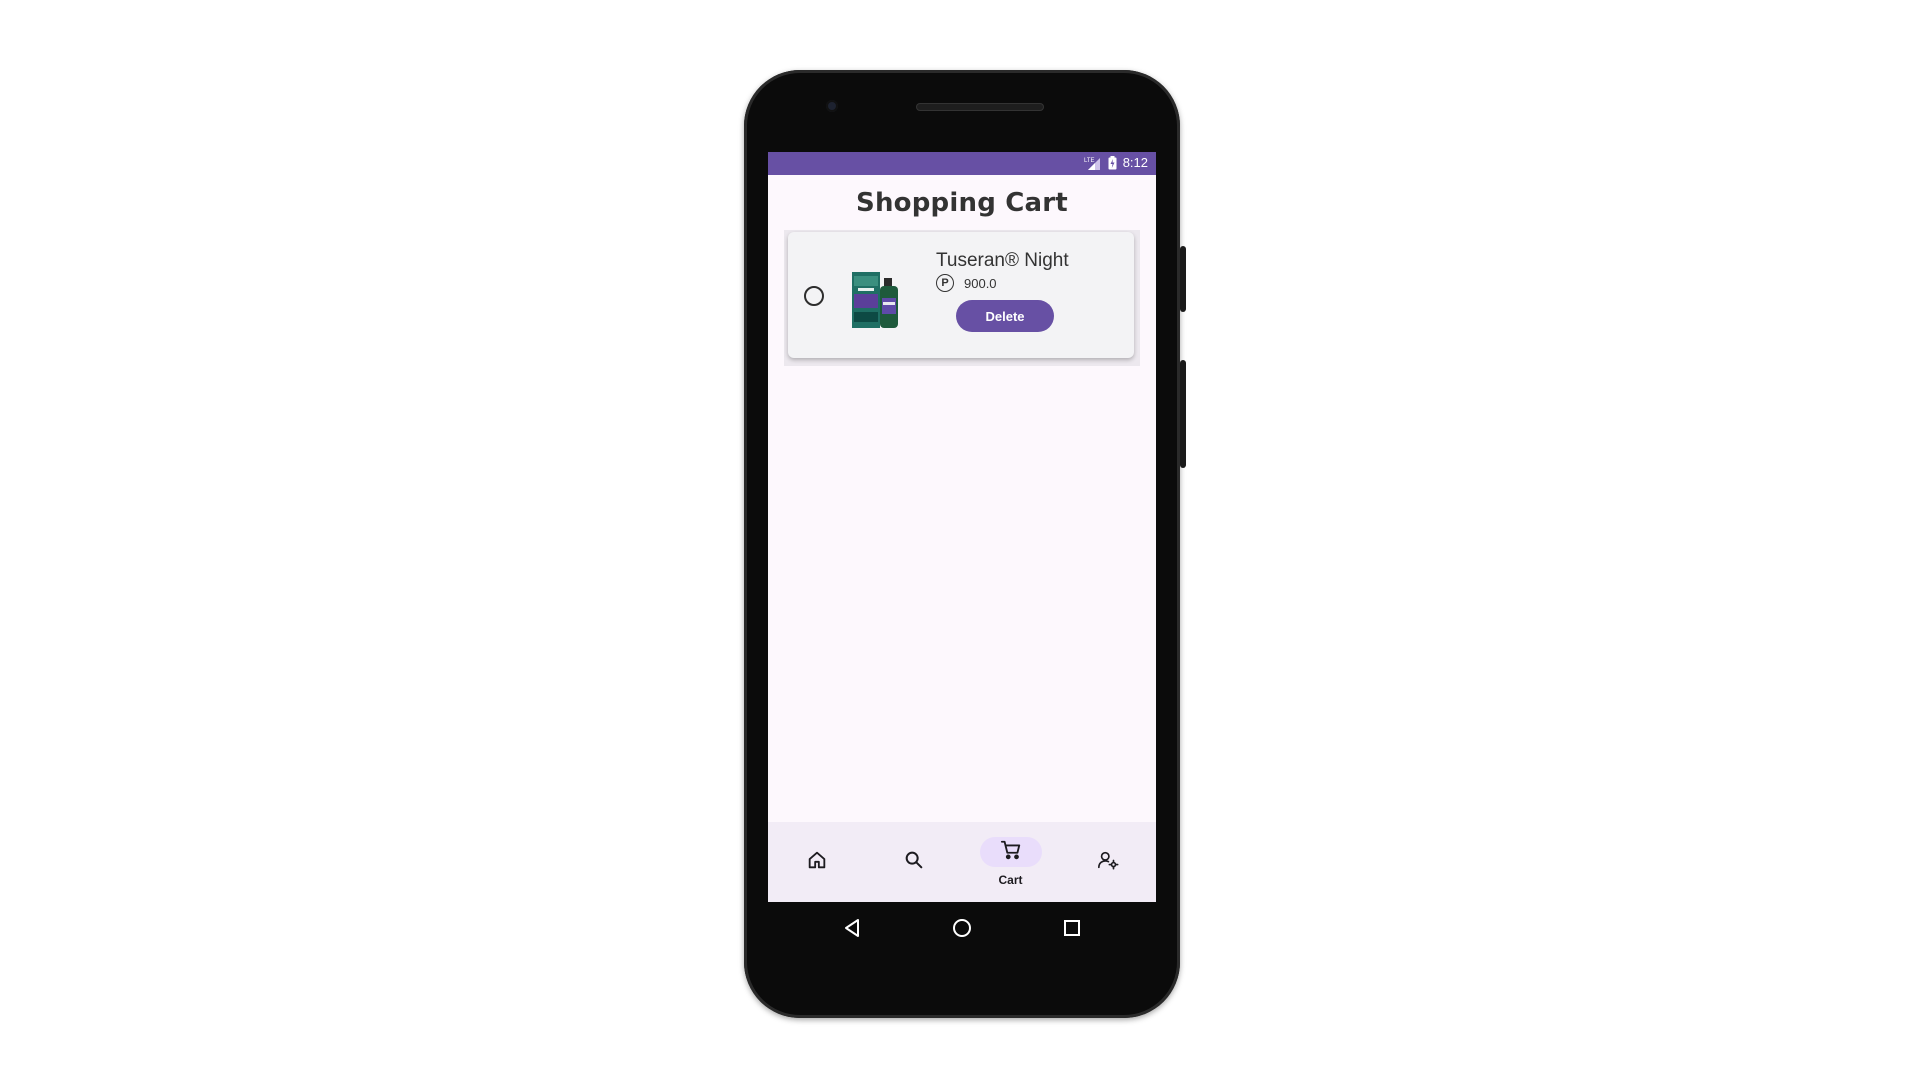  I want to click on search-icon, so click(914, 862).